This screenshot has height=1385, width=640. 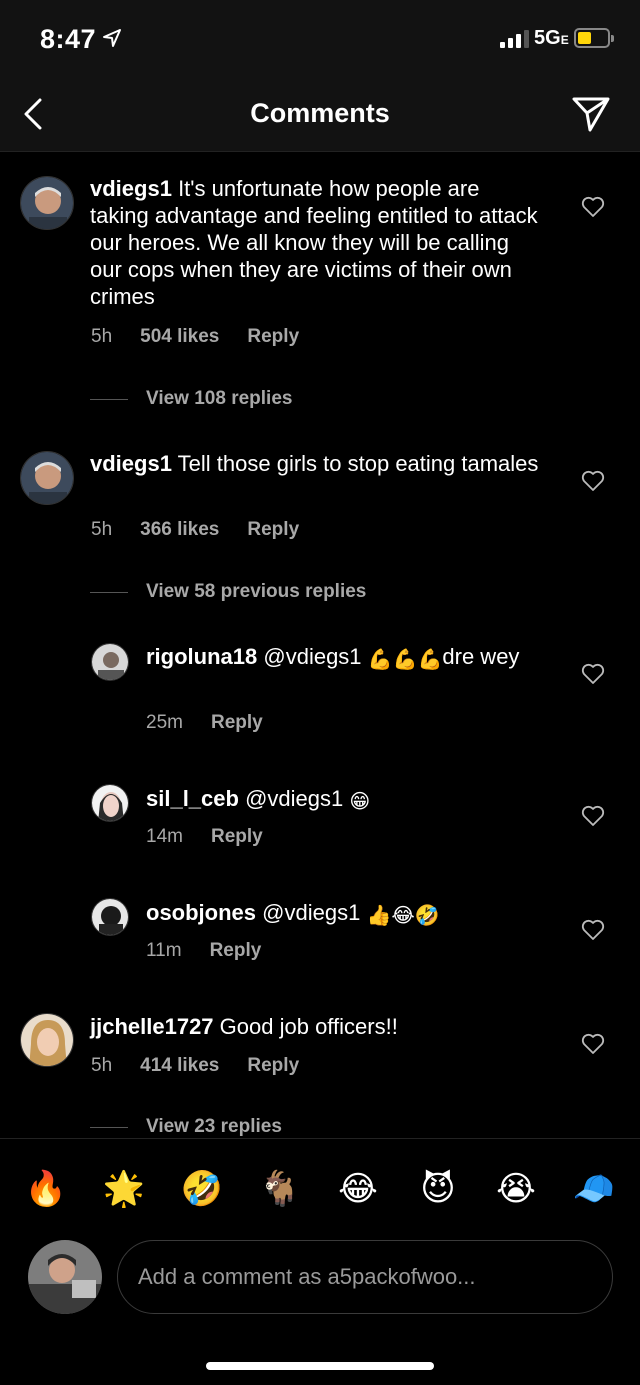 What do you see at coordinates (68, 39) in the screenshot?
I see `status-time: 8:47` at bounding box center [68, 39].